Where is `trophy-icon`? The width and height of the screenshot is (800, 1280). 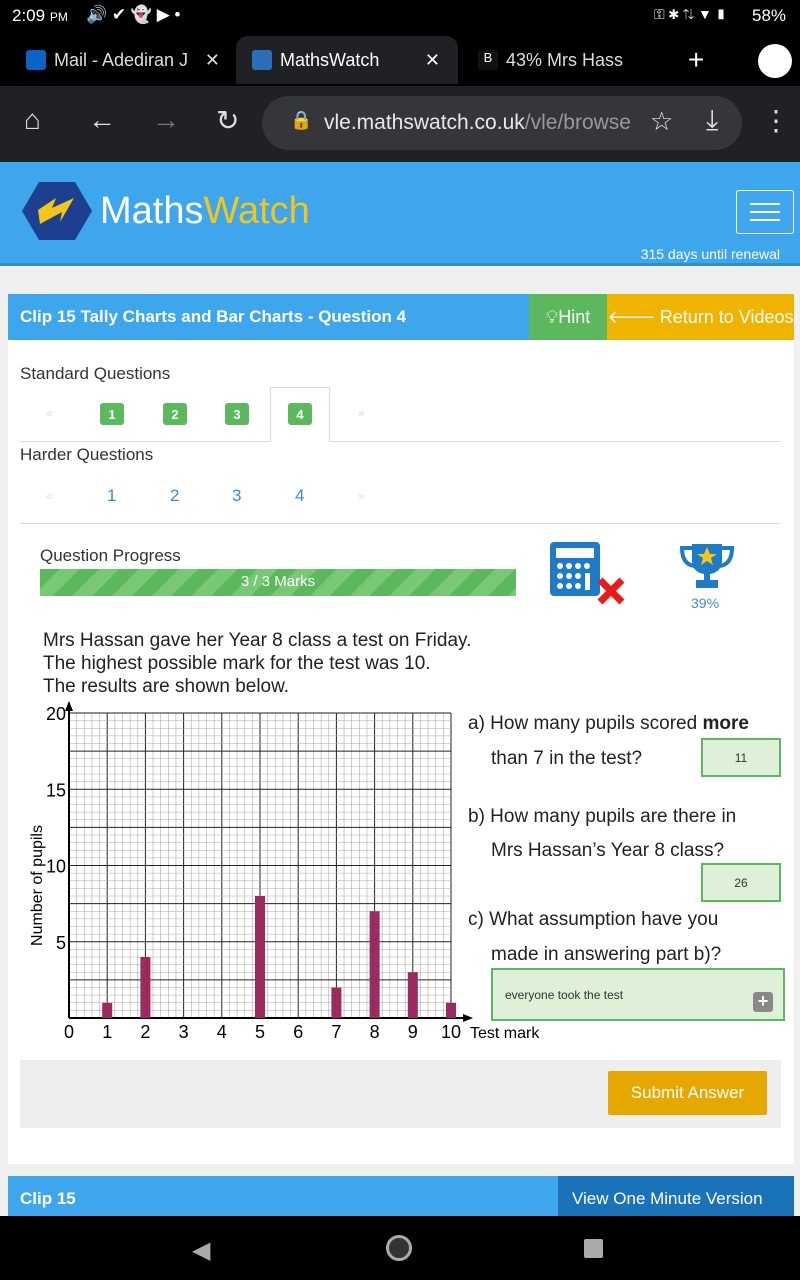 trophy-icon is located at coordinates (707, 566).